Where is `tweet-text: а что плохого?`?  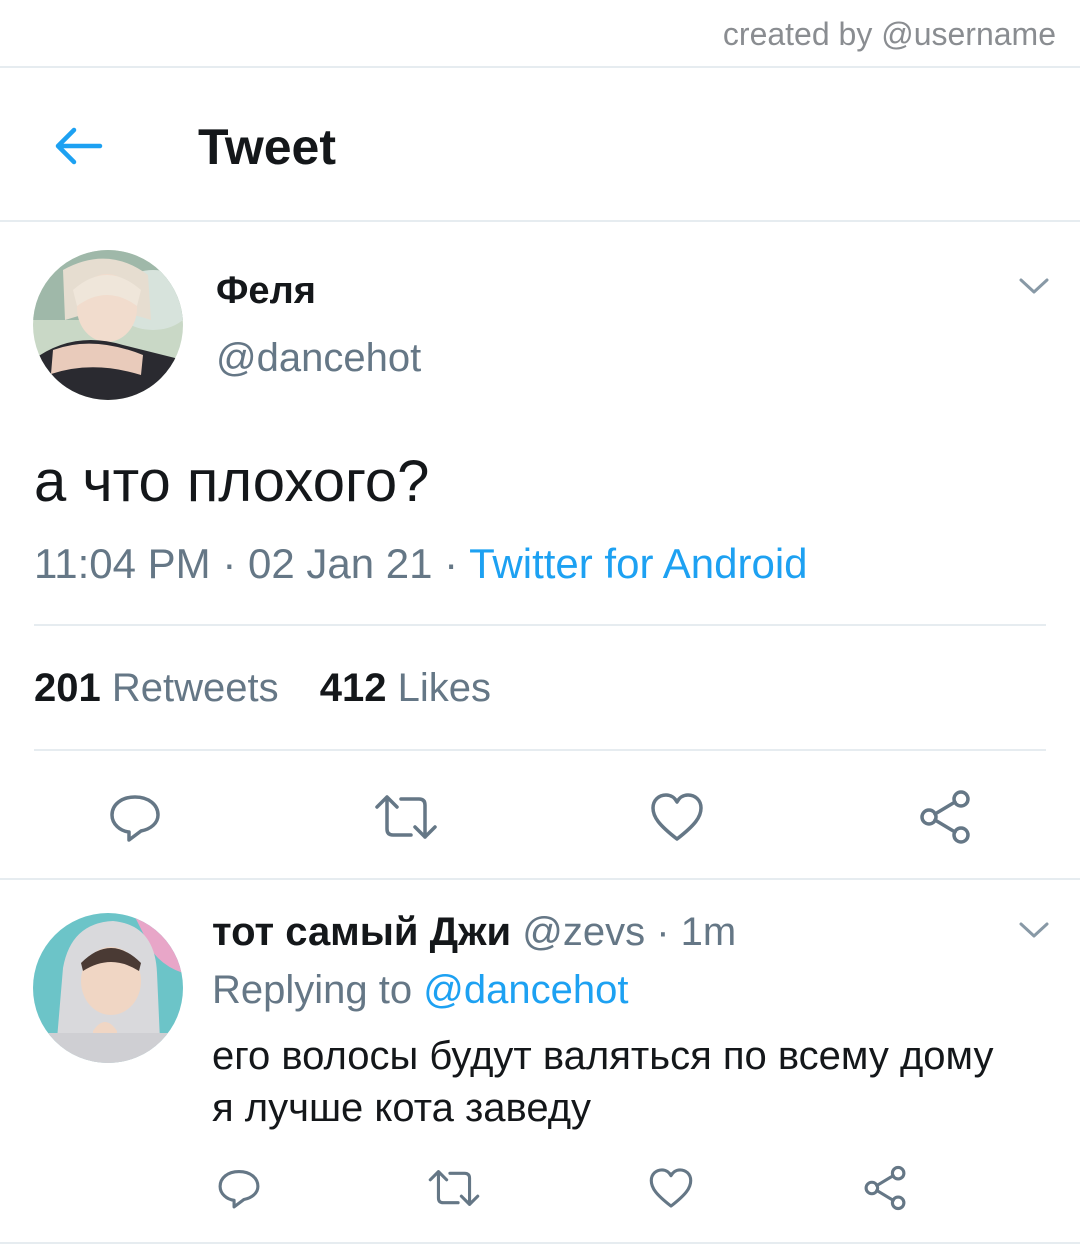
tweet-text: а что плохого? is located at coordinates (232, 481).